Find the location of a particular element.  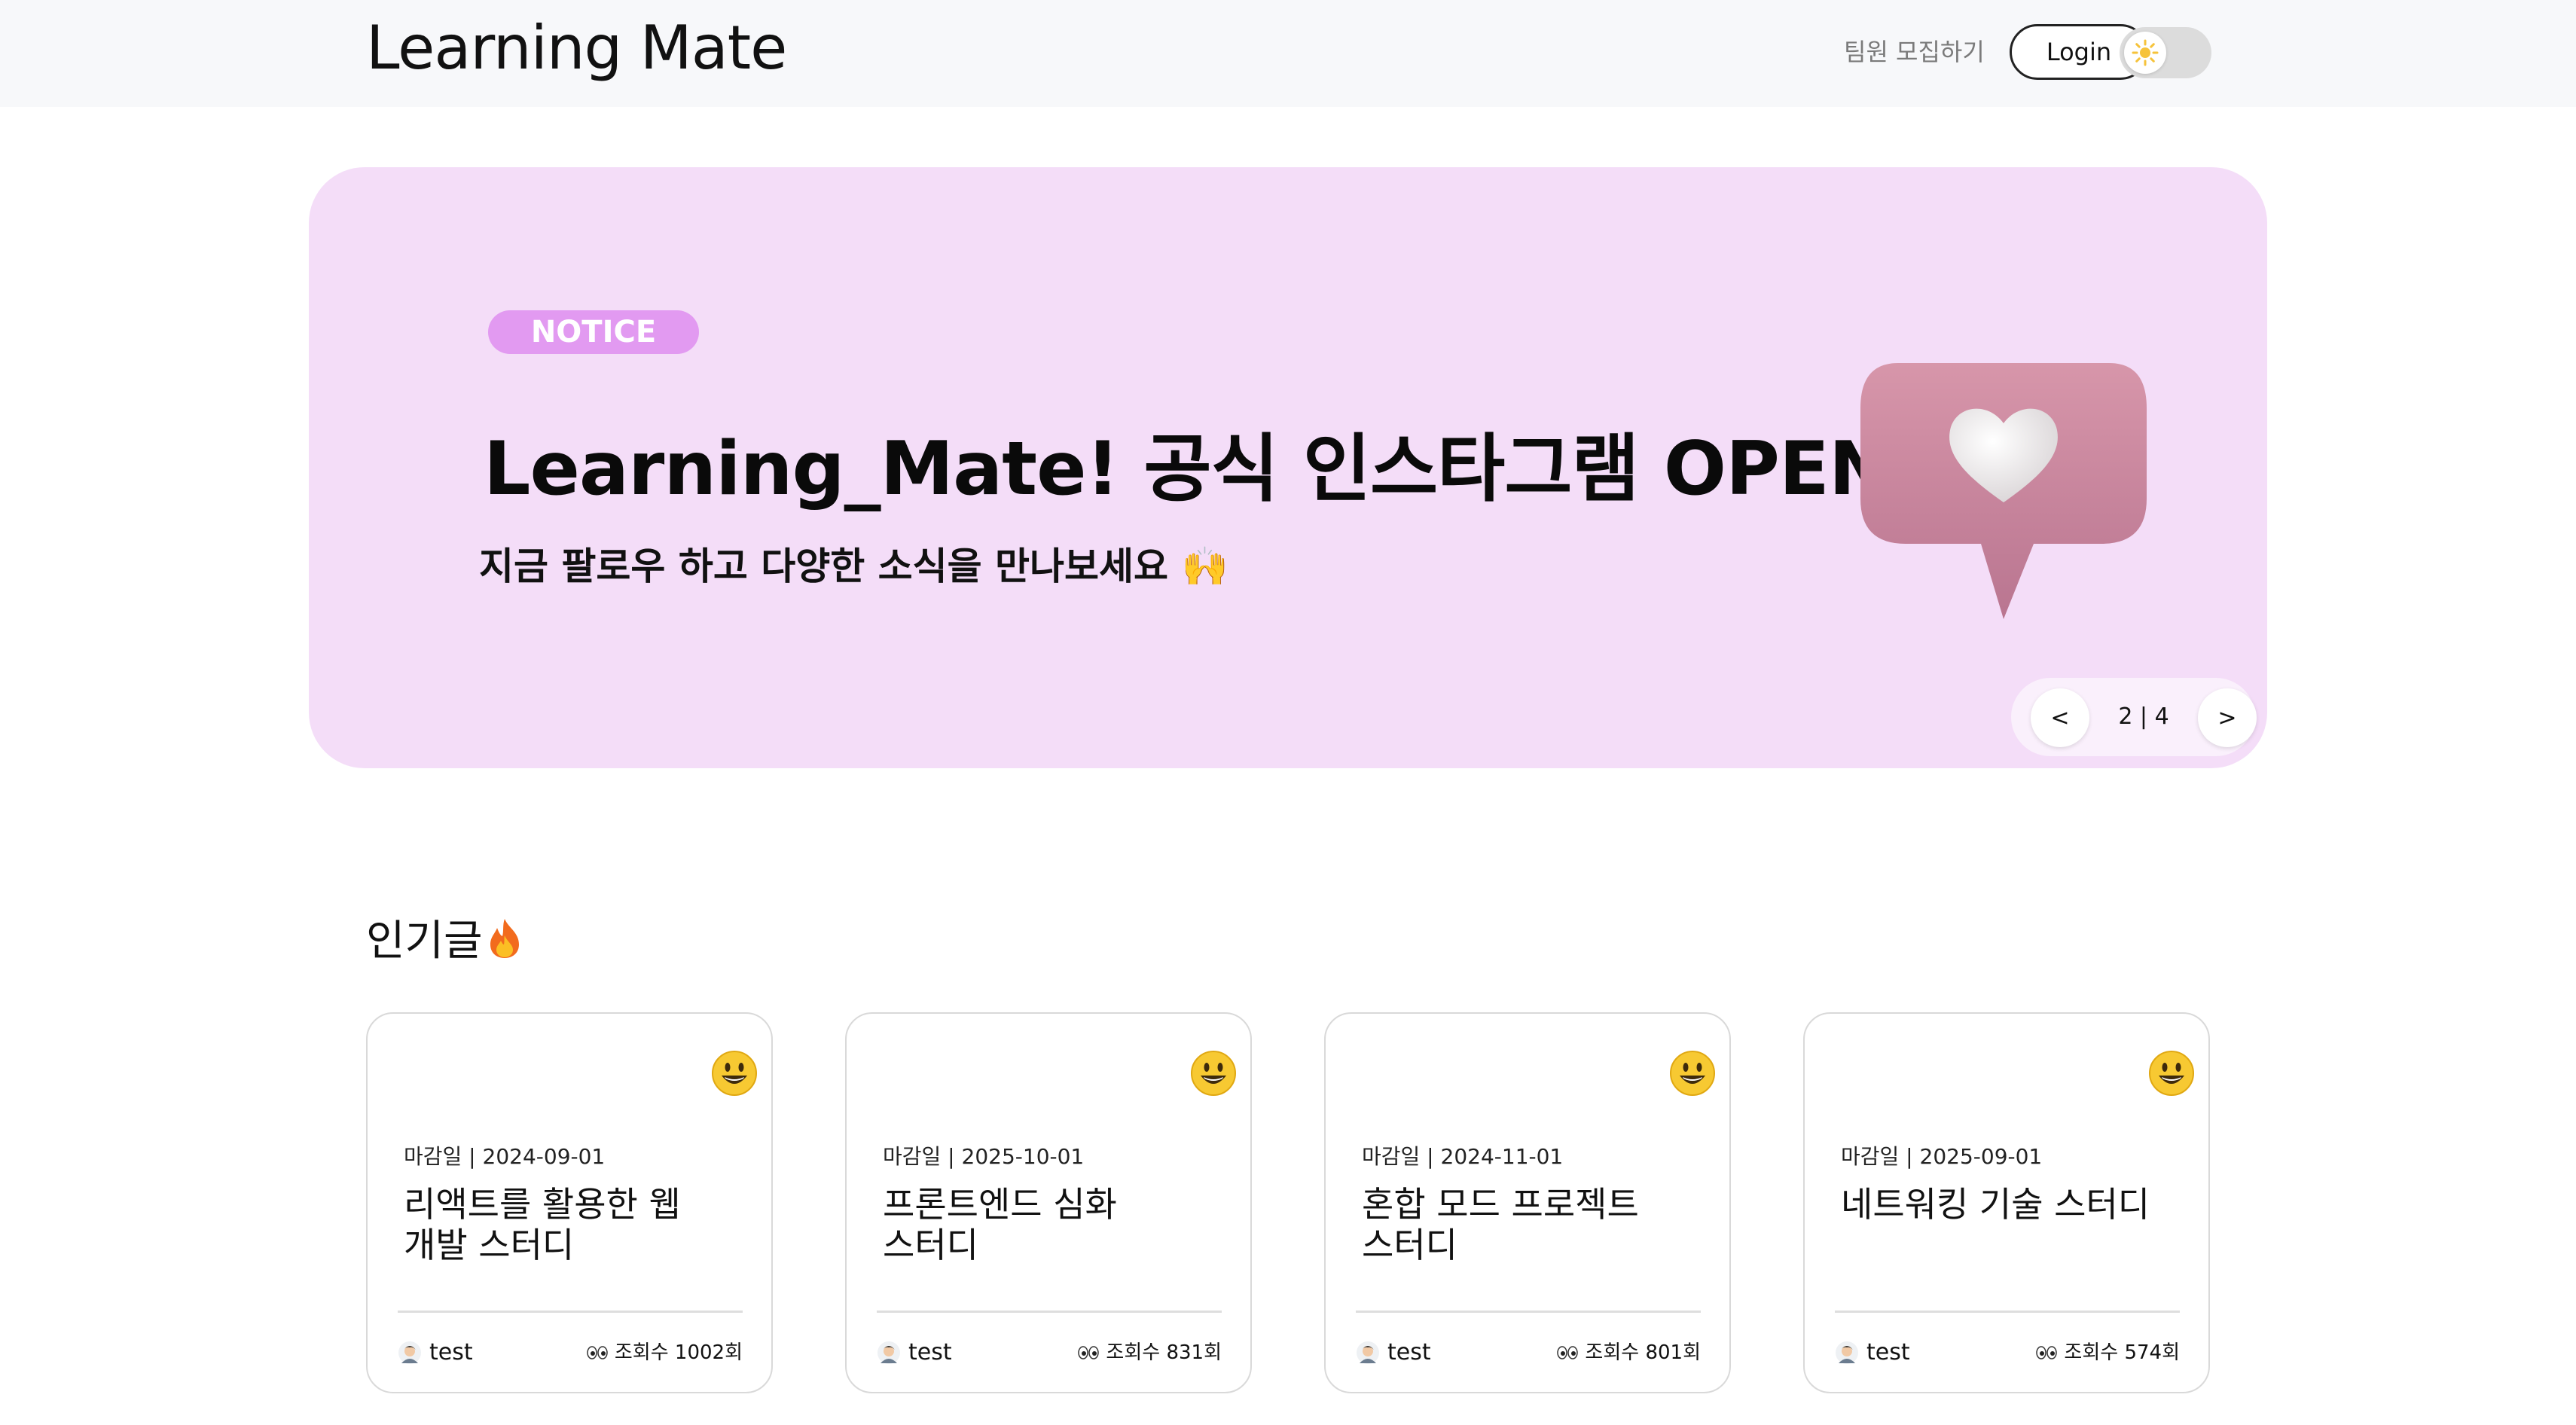

banner-title: Learning_Mate! 공식 인스타그램 OPEN! is located at coordinates (1204, 469).